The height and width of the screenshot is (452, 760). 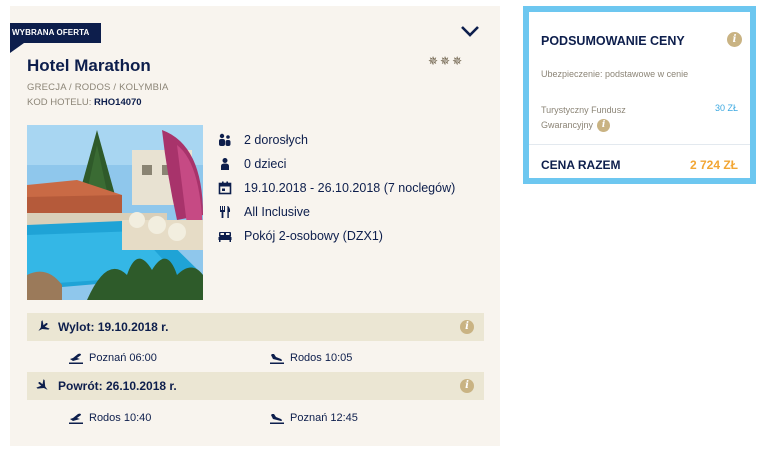 What do you see at coordinates (225, 188) in the screenshot?
I see `calendar-icon` at bounding box center [225, 188].